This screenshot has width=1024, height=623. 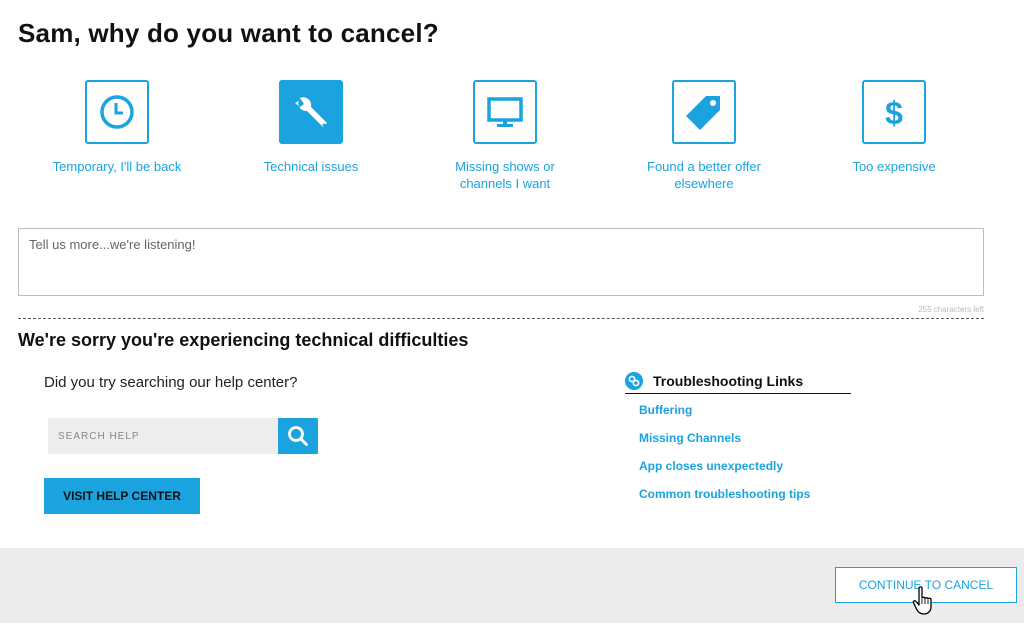 What do you see at coordinates (311, 112) in the screenshot?
I see `wrench-icon` at bounding box center [311, 112].